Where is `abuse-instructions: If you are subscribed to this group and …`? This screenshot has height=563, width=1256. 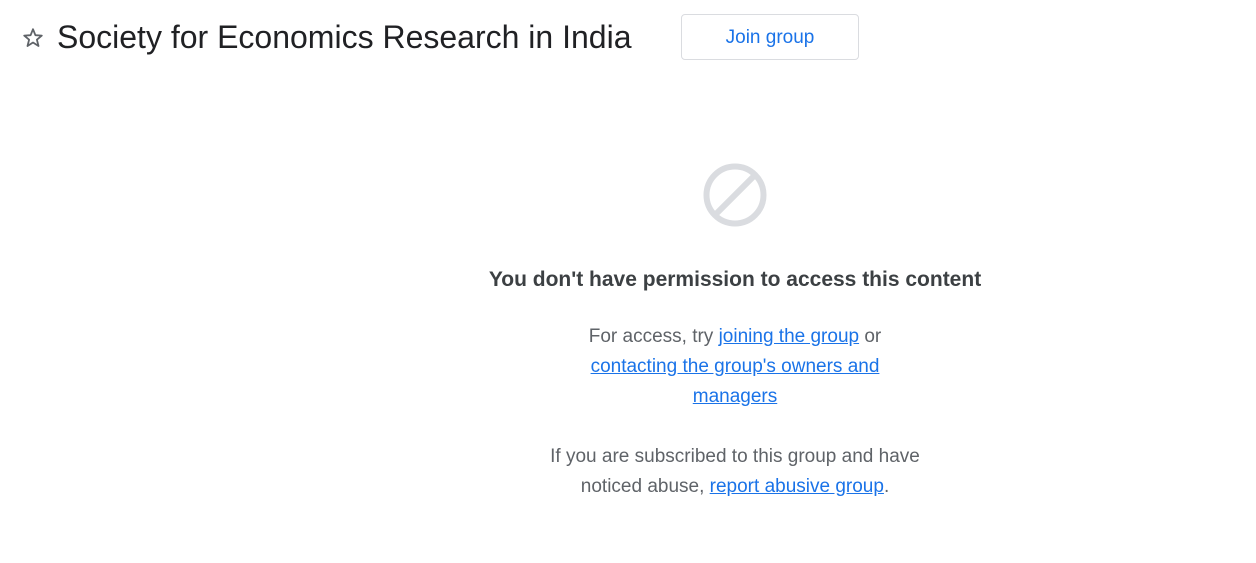 abuse-instructions: If you are subscribed to this group and … is located at coordinates (735, 472).